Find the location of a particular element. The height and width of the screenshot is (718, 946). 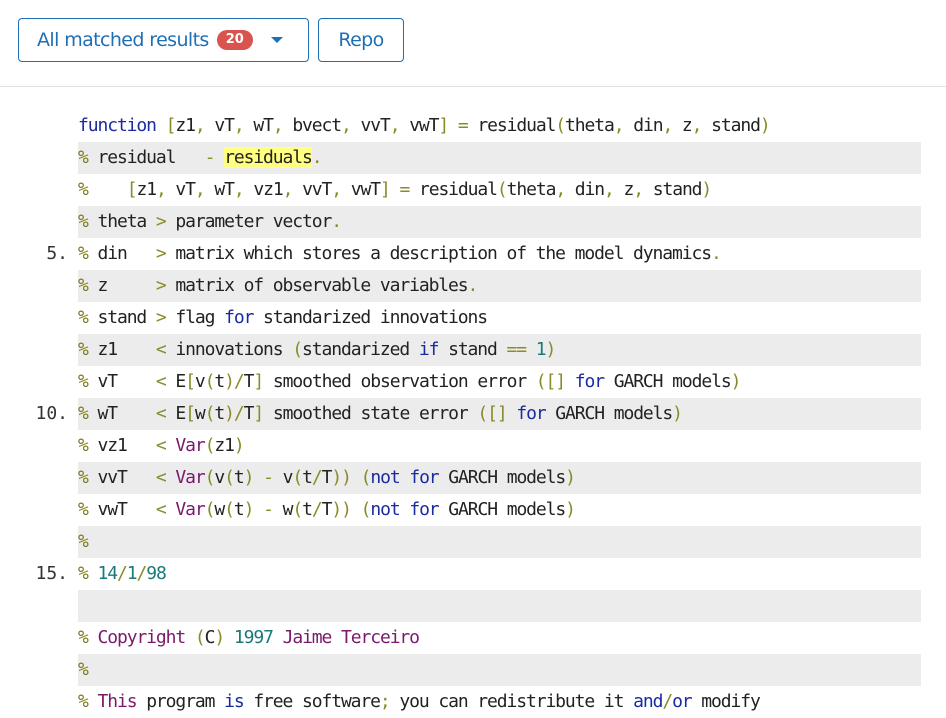

code-token: Var is located at coordinates (190, 445).